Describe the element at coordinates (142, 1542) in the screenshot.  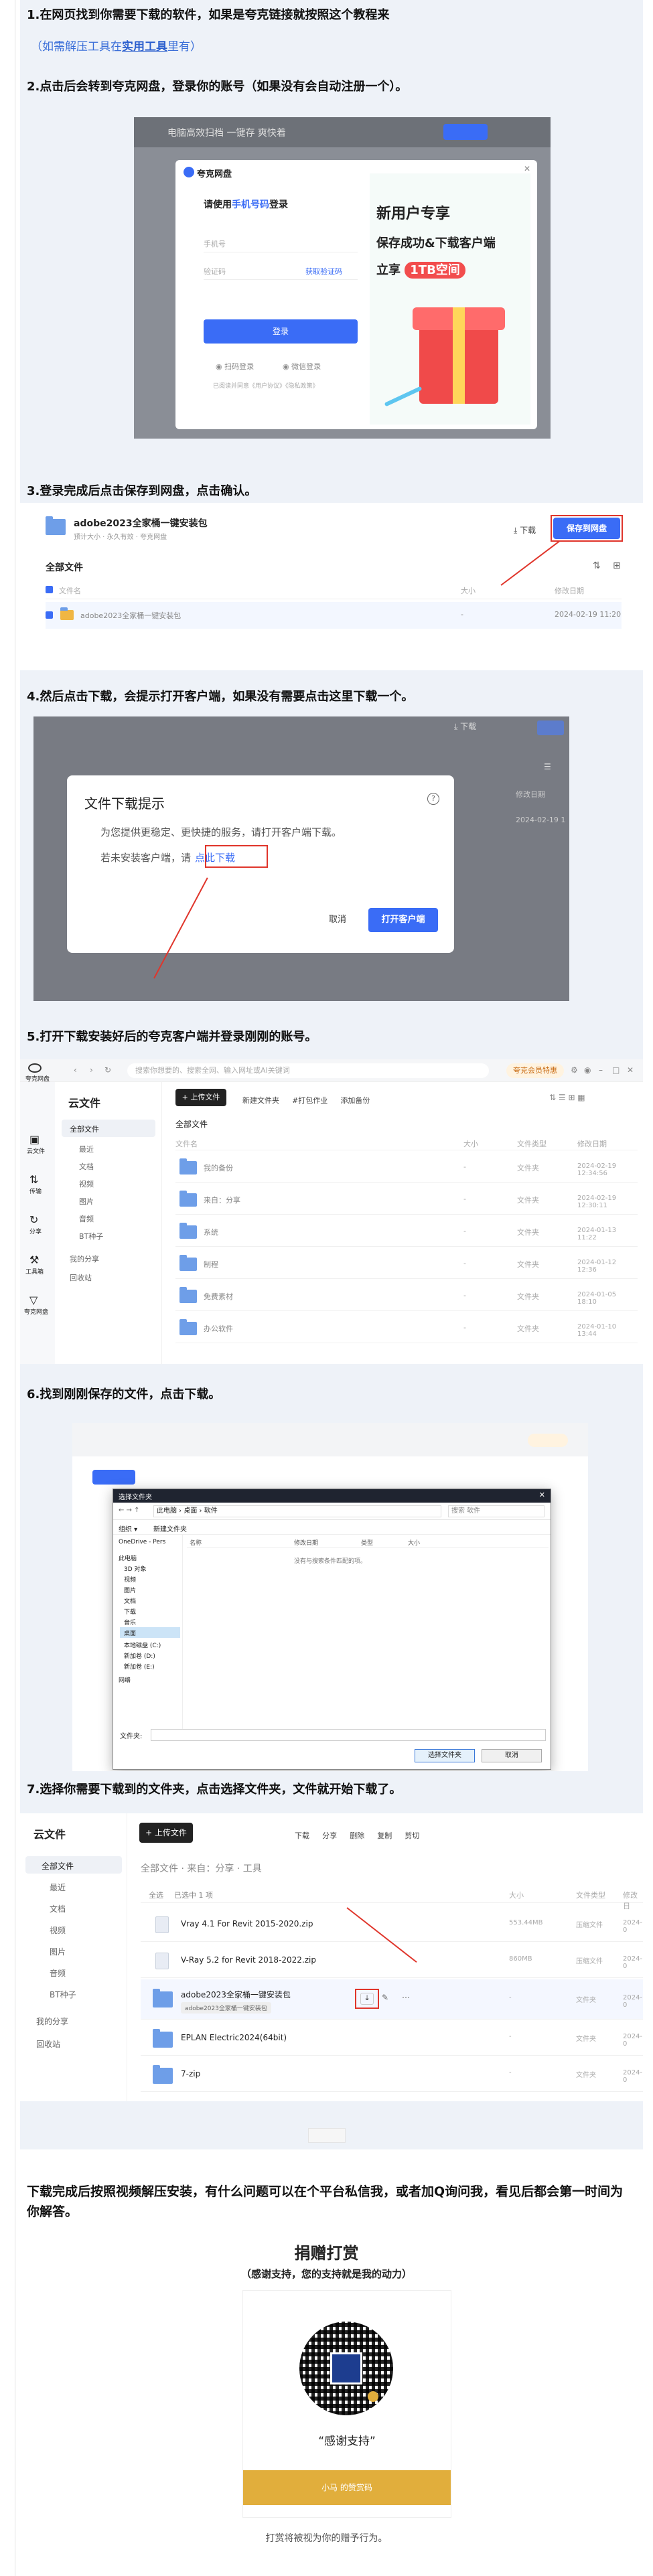
I see `tree-onedrive: OneDrive - Pers` at that location.